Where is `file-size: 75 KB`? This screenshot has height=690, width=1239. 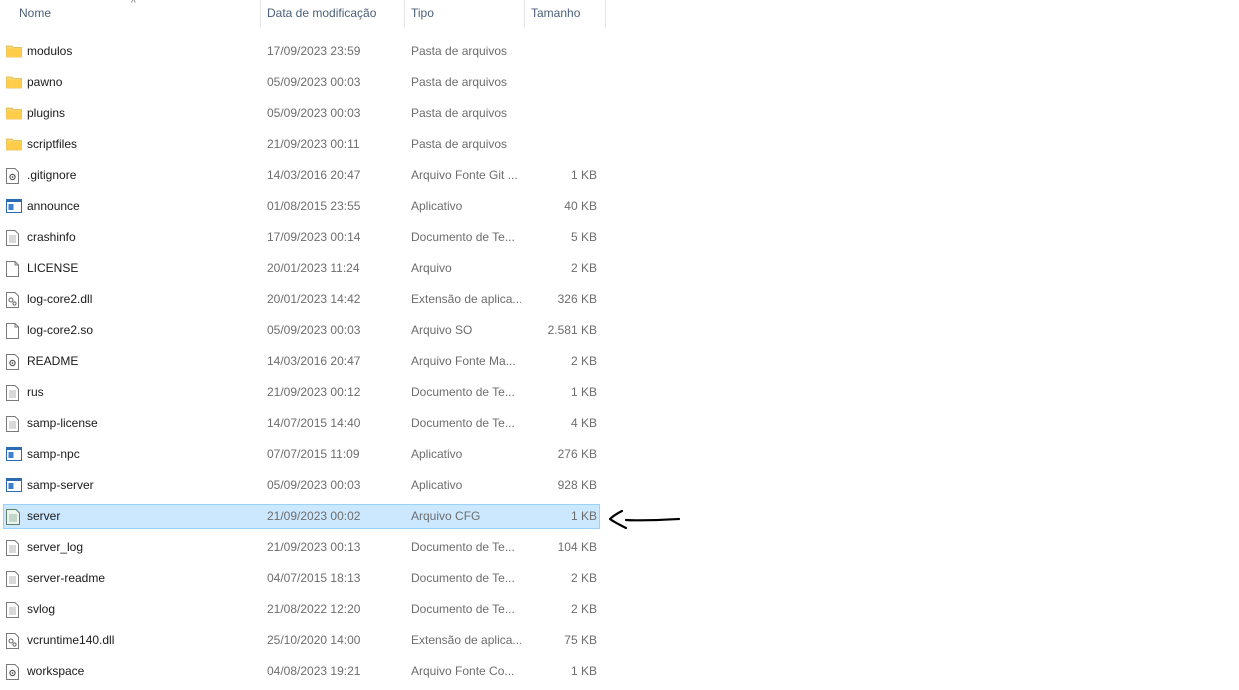 file-size: 75 KB is located at coordinates (580, 640).